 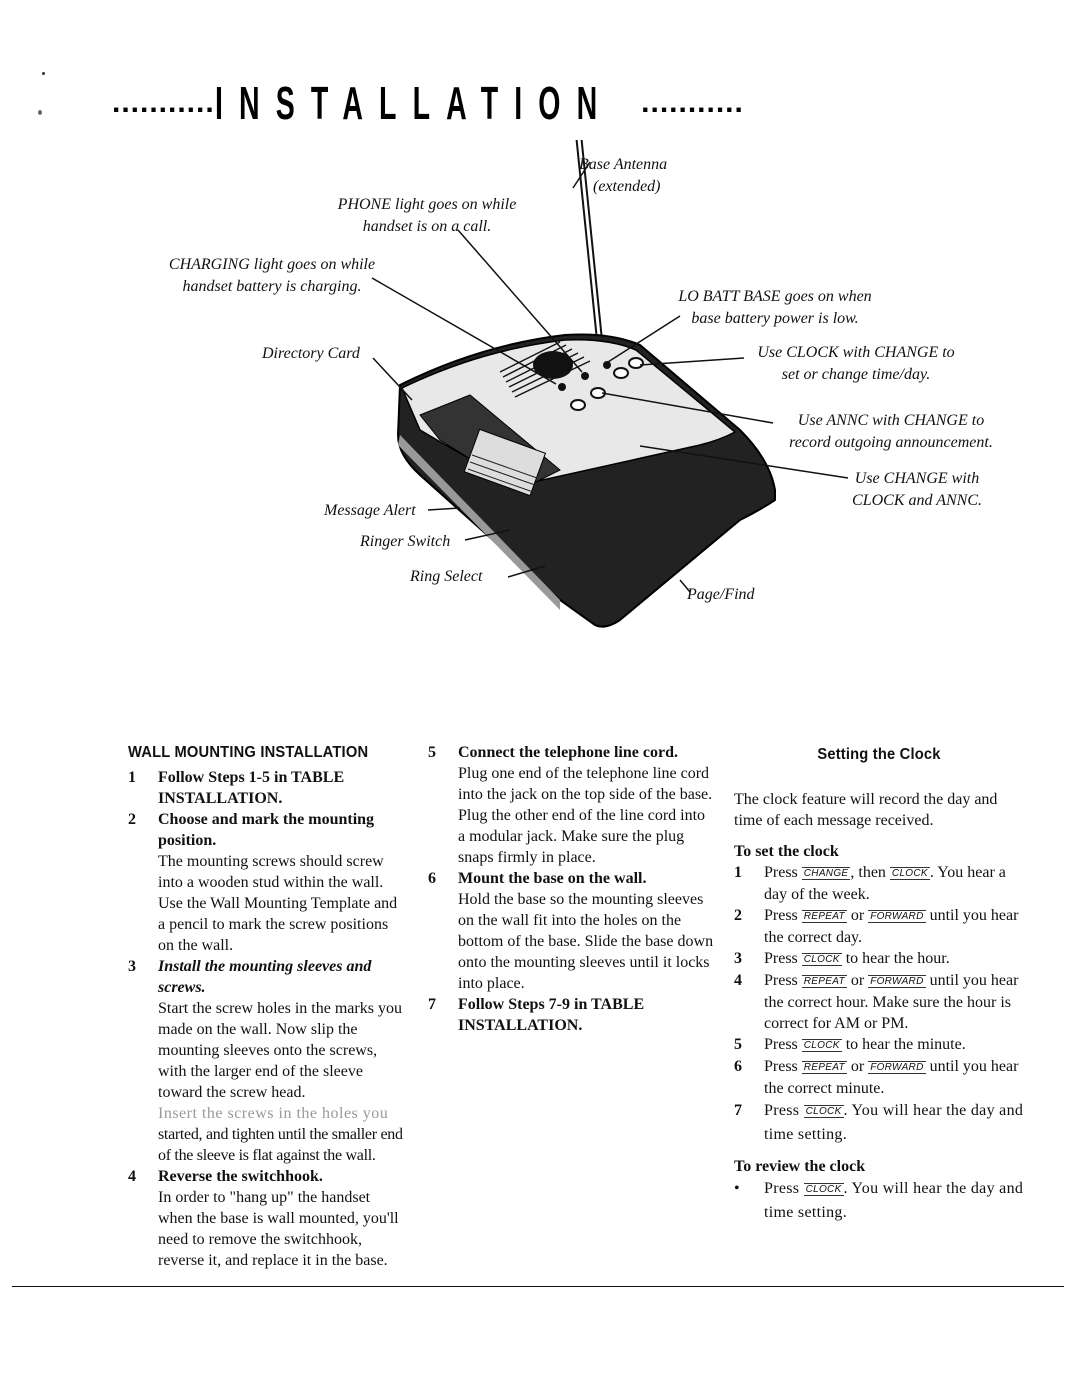 I want to click on step-text: Press CLOCK to hear the minute., so click(x=865, y=1044).